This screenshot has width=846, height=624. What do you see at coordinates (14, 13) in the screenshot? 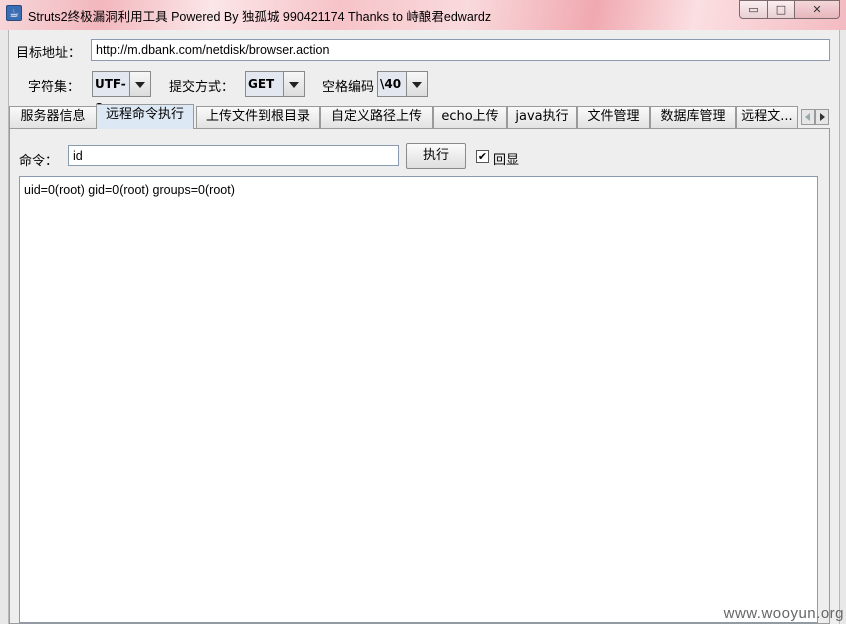
I see `java-cup-icon: ☕` at bounding box center [14, 13].